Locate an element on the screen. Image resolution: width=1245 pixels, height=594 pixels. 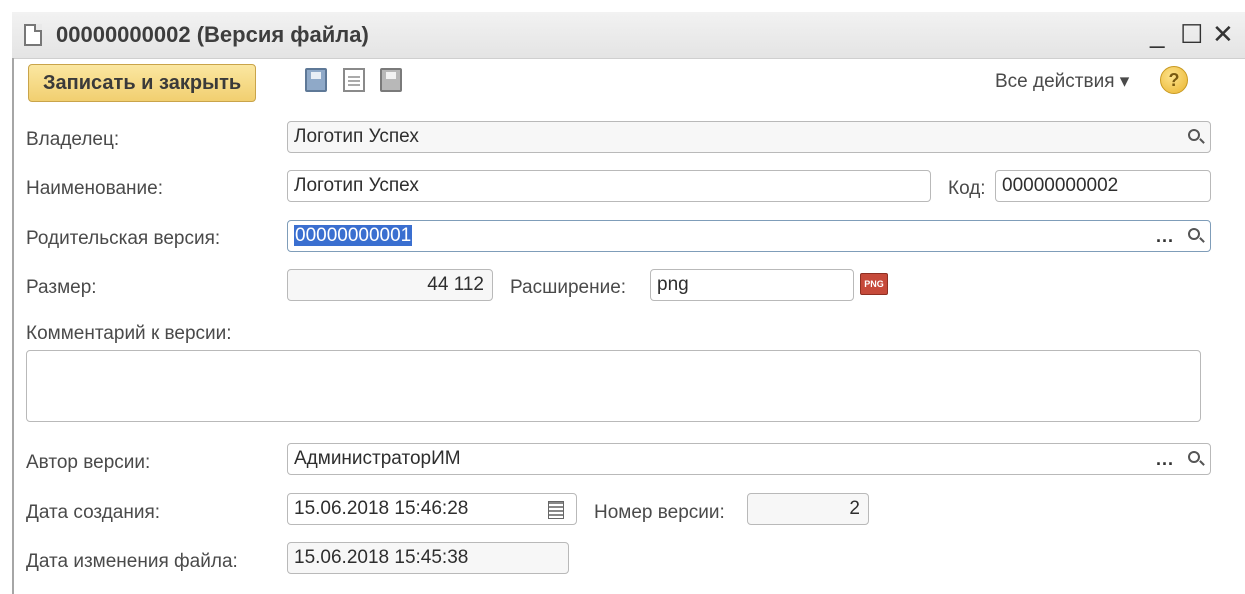
window-title: 00000000002 (Версия файла) is located at coordinates (212, 34).